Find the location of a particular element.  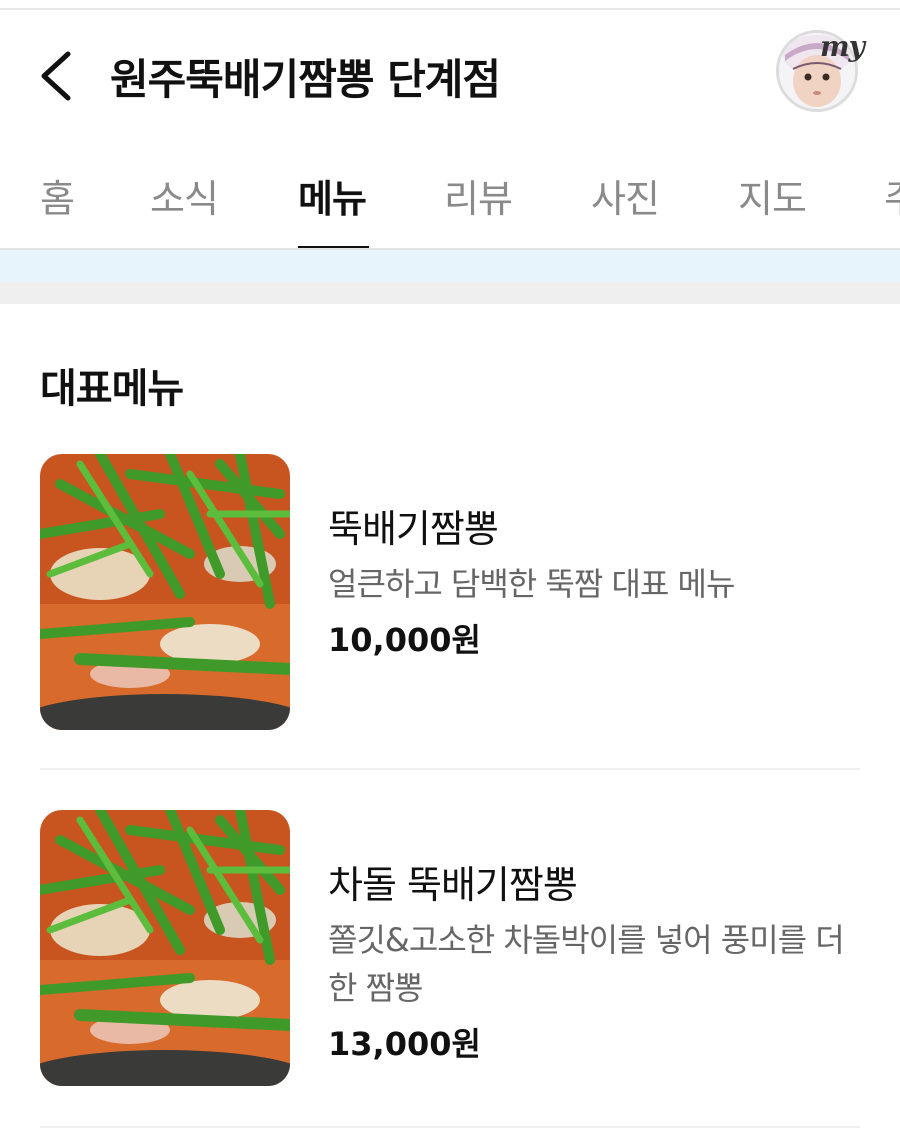

tab-menu: 메뉴 is located at coordinates (332, 195).